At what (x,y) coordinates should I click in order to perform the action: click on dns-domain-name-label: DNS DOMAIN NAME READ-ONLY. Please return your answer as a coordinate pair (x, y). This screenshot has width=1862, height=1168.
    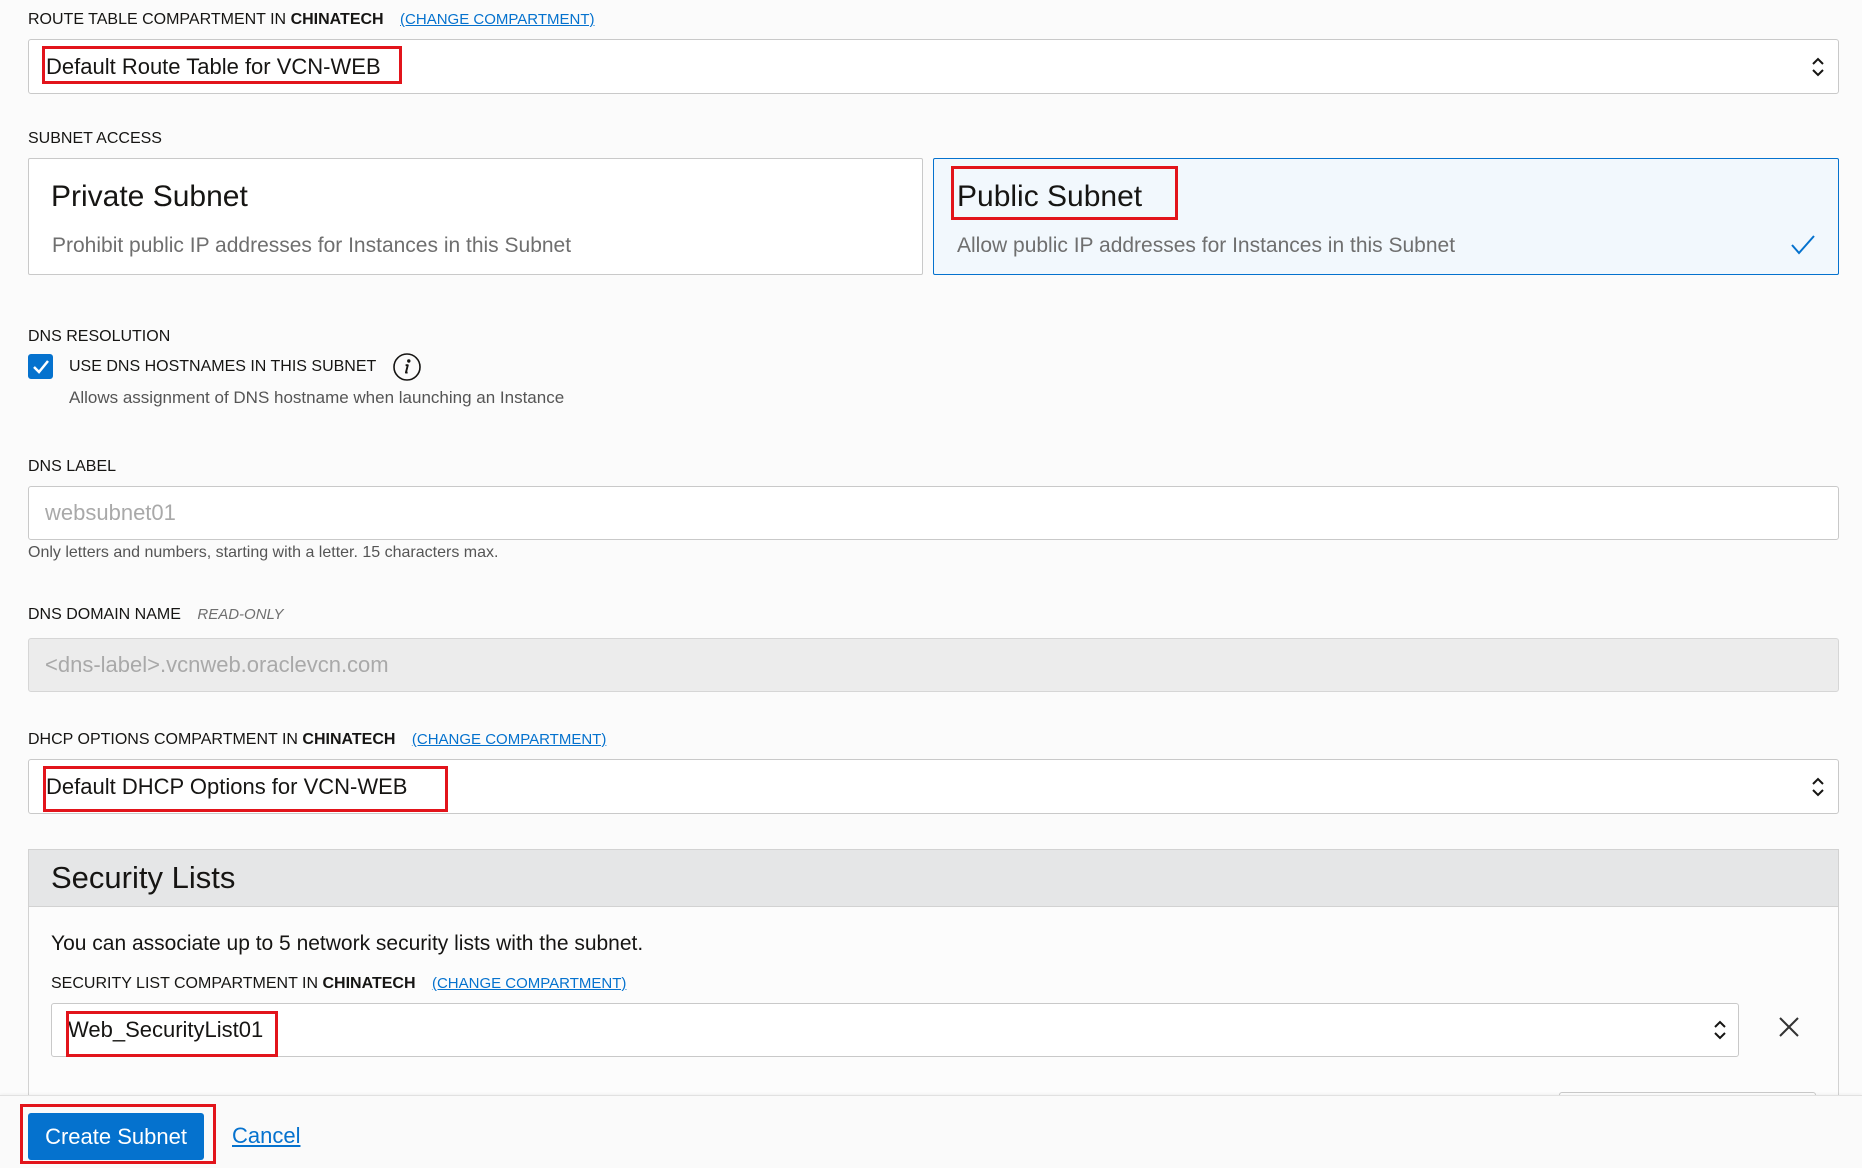
    Looking at the image, I should click on (156, 615).